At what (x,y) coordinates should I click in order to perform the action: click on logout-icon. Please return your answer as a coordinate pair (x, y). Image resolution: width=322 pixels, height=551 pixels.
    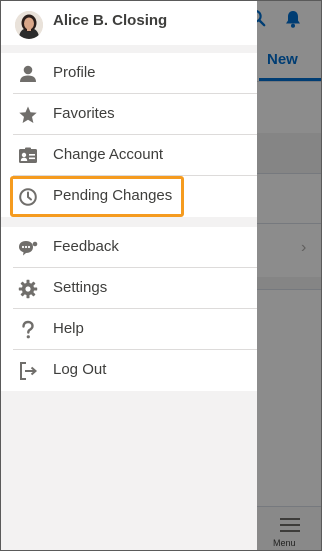
    Looking at the image, I should click on (29, 371).